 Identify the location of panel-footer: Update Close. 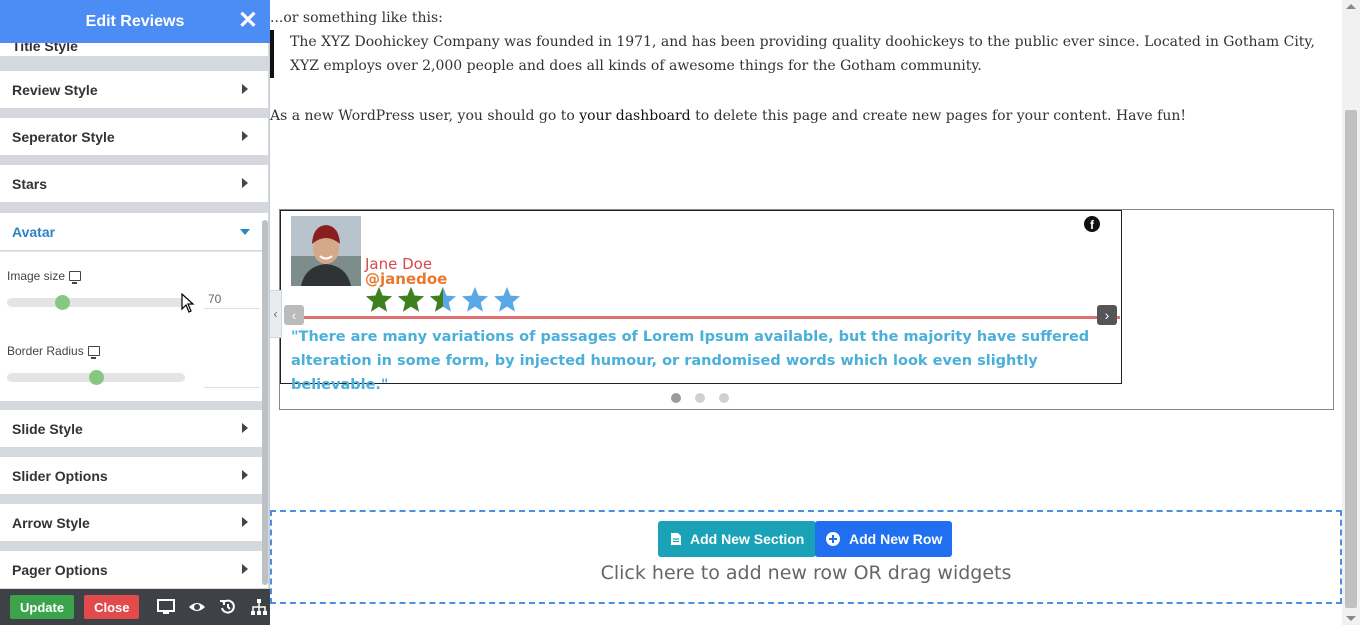
(135, 607).